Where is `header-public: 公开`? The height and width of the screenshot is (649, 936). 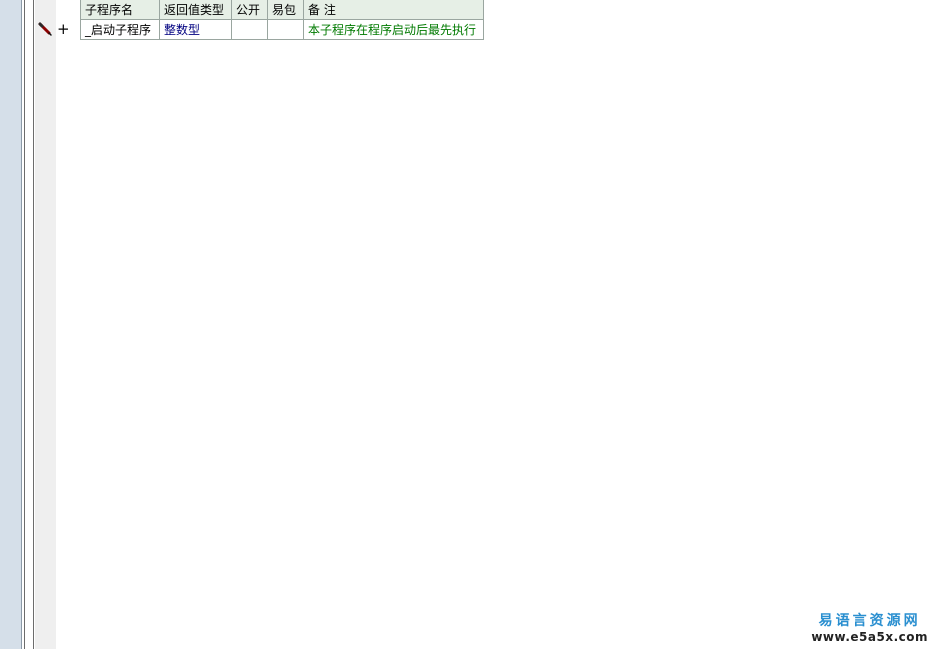
header-public: 公开 is located at coordinates (249, 10).